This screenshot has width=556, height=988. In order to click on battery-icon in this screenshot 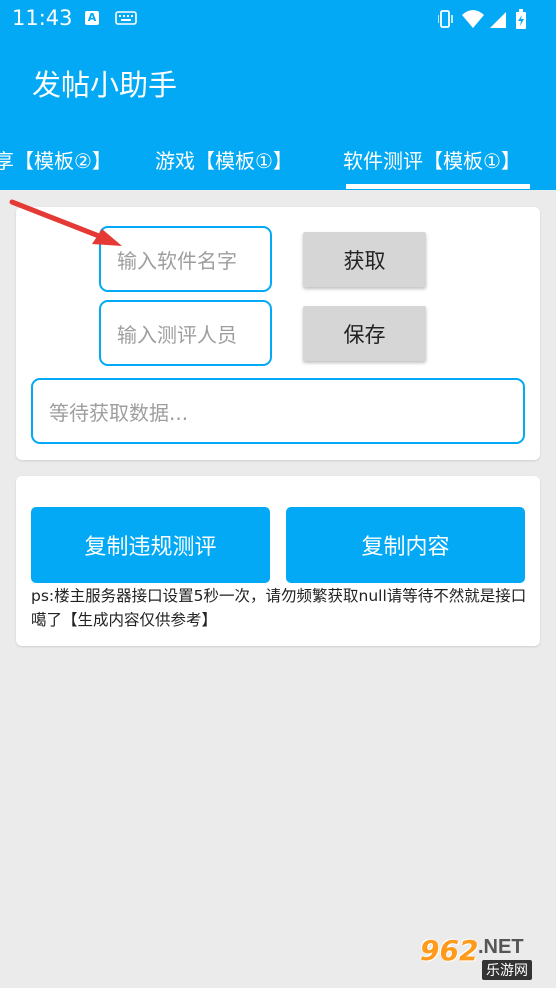, I will do `click(521, 19)`.